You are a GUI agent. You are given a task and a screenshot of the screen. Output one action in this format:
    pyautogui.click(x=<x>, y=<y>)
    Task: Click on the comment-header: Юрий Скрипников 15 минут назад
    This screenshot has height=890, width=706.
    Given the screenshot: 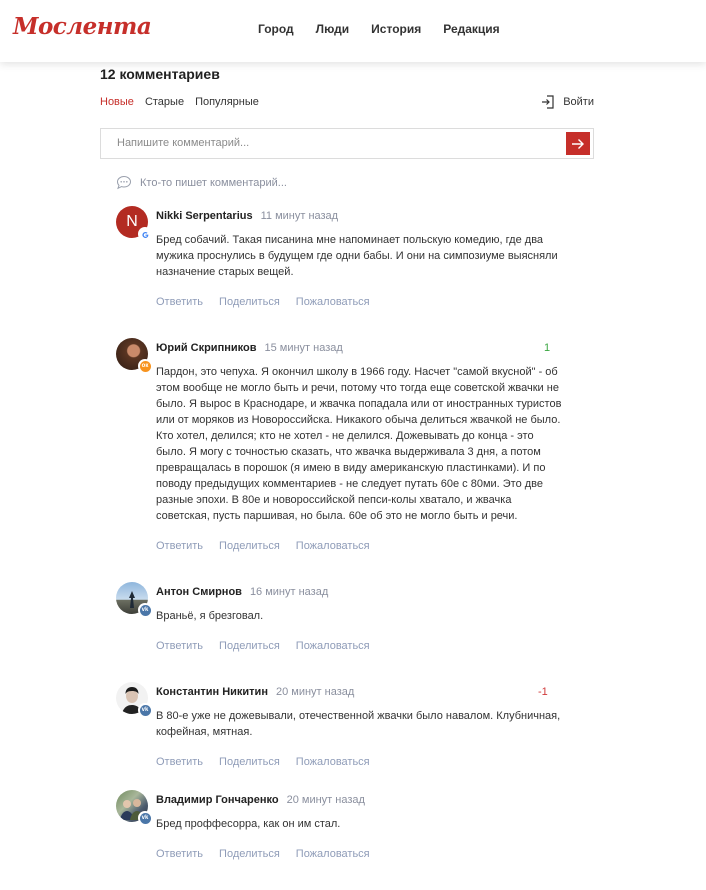 What is the action you would take?
    pyautogui.click(x=249, y=348)
    